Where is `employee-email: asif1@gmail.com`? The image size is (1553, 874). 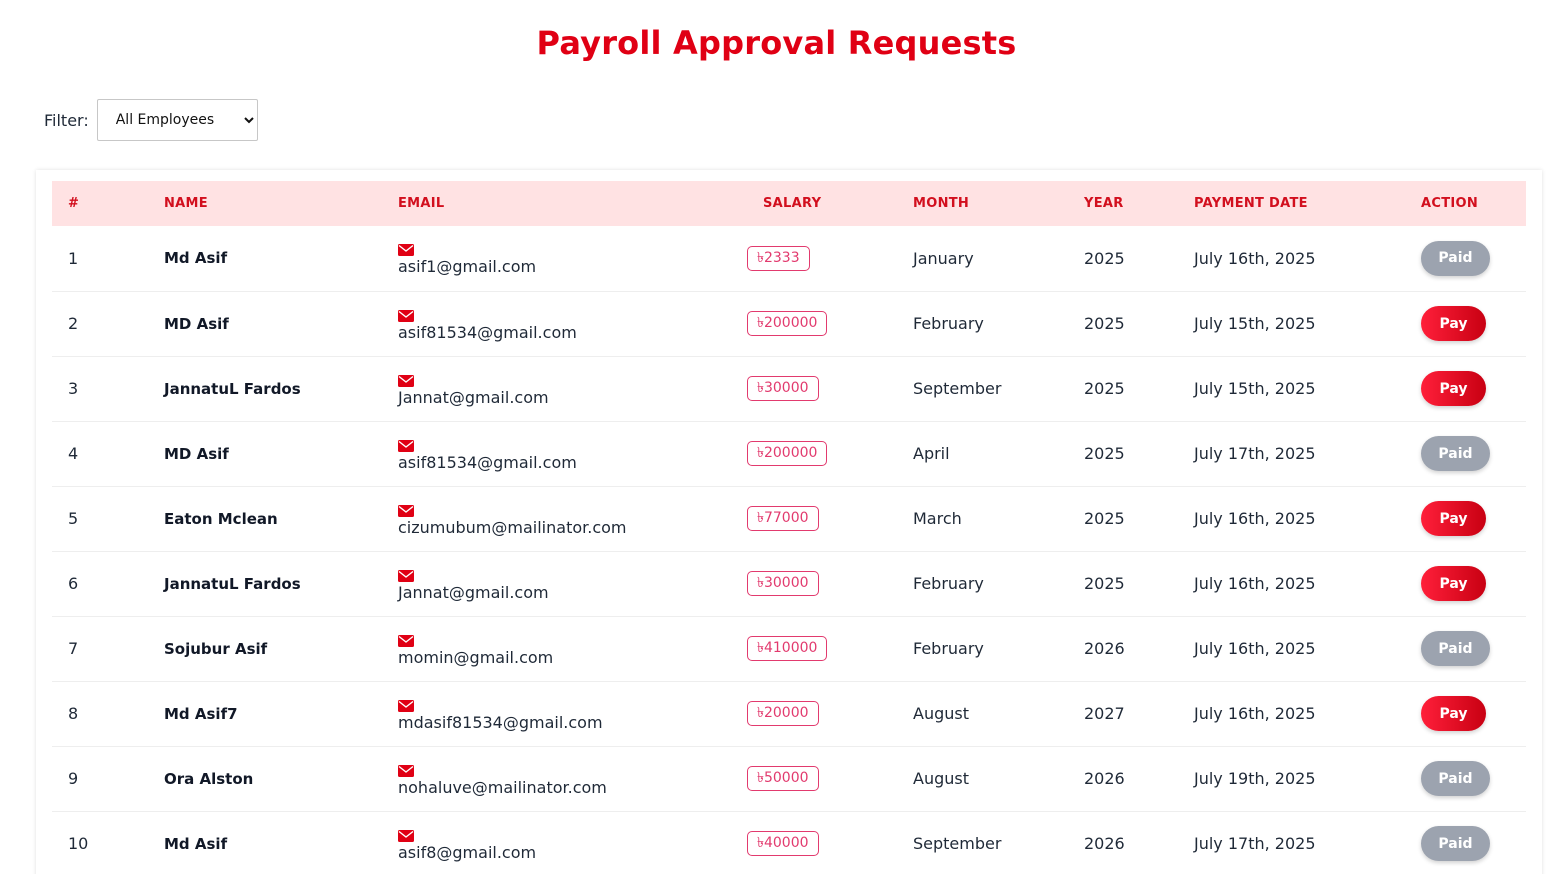
employee-email: asif1@gmail.com is located at coordinates (467, 267).